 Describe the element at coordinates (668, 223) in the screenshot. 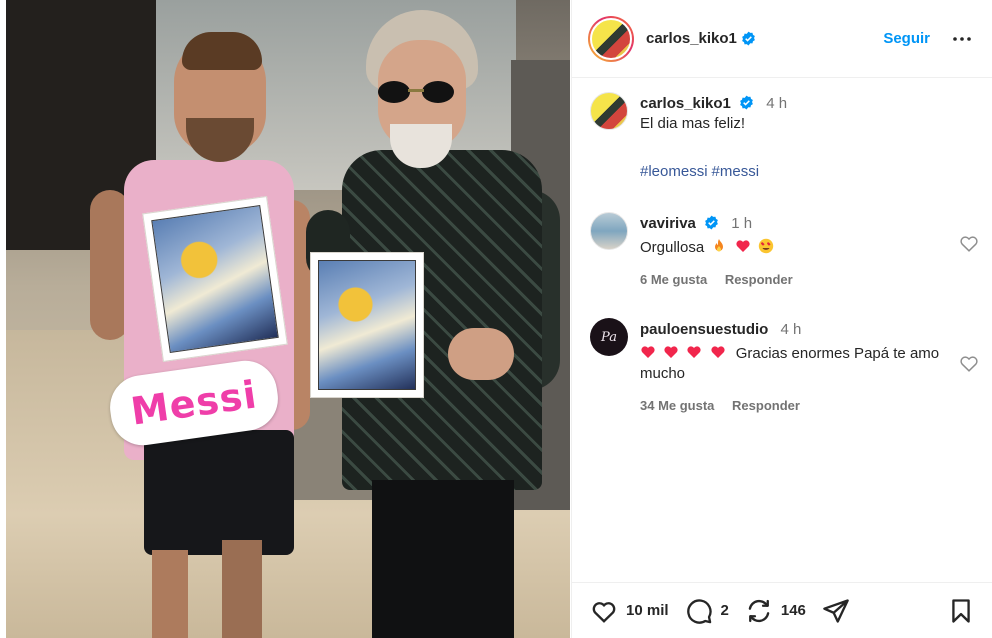

I see `comment-username: vaviriva` at that location.